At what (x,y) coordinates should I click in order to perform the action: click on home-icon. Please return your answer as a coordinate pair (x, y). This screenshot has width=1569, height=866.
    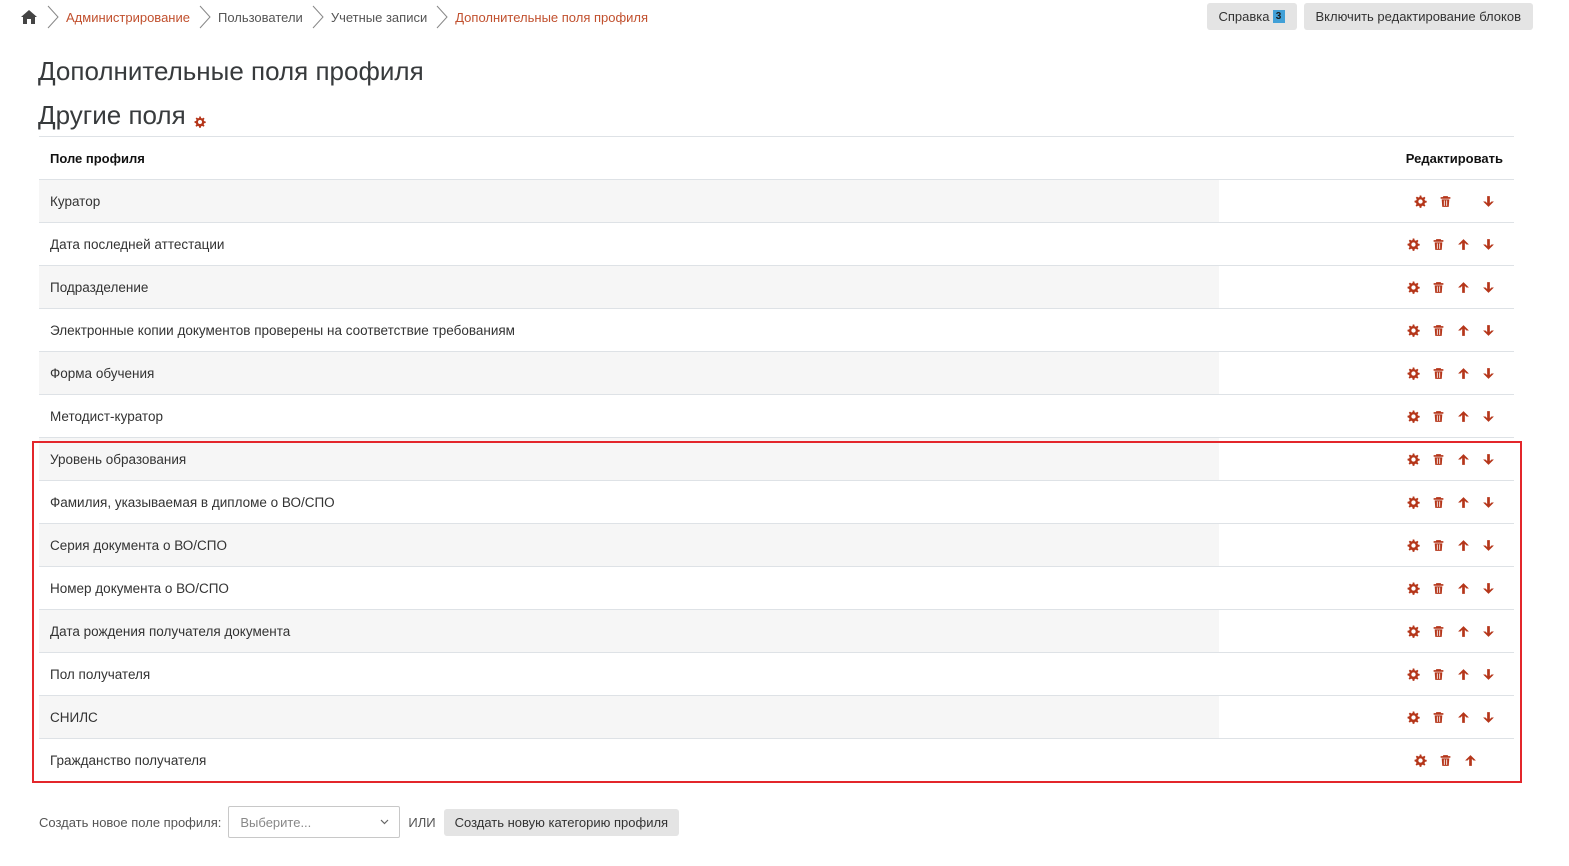
    Looking at the image, I should click on (29, 17).